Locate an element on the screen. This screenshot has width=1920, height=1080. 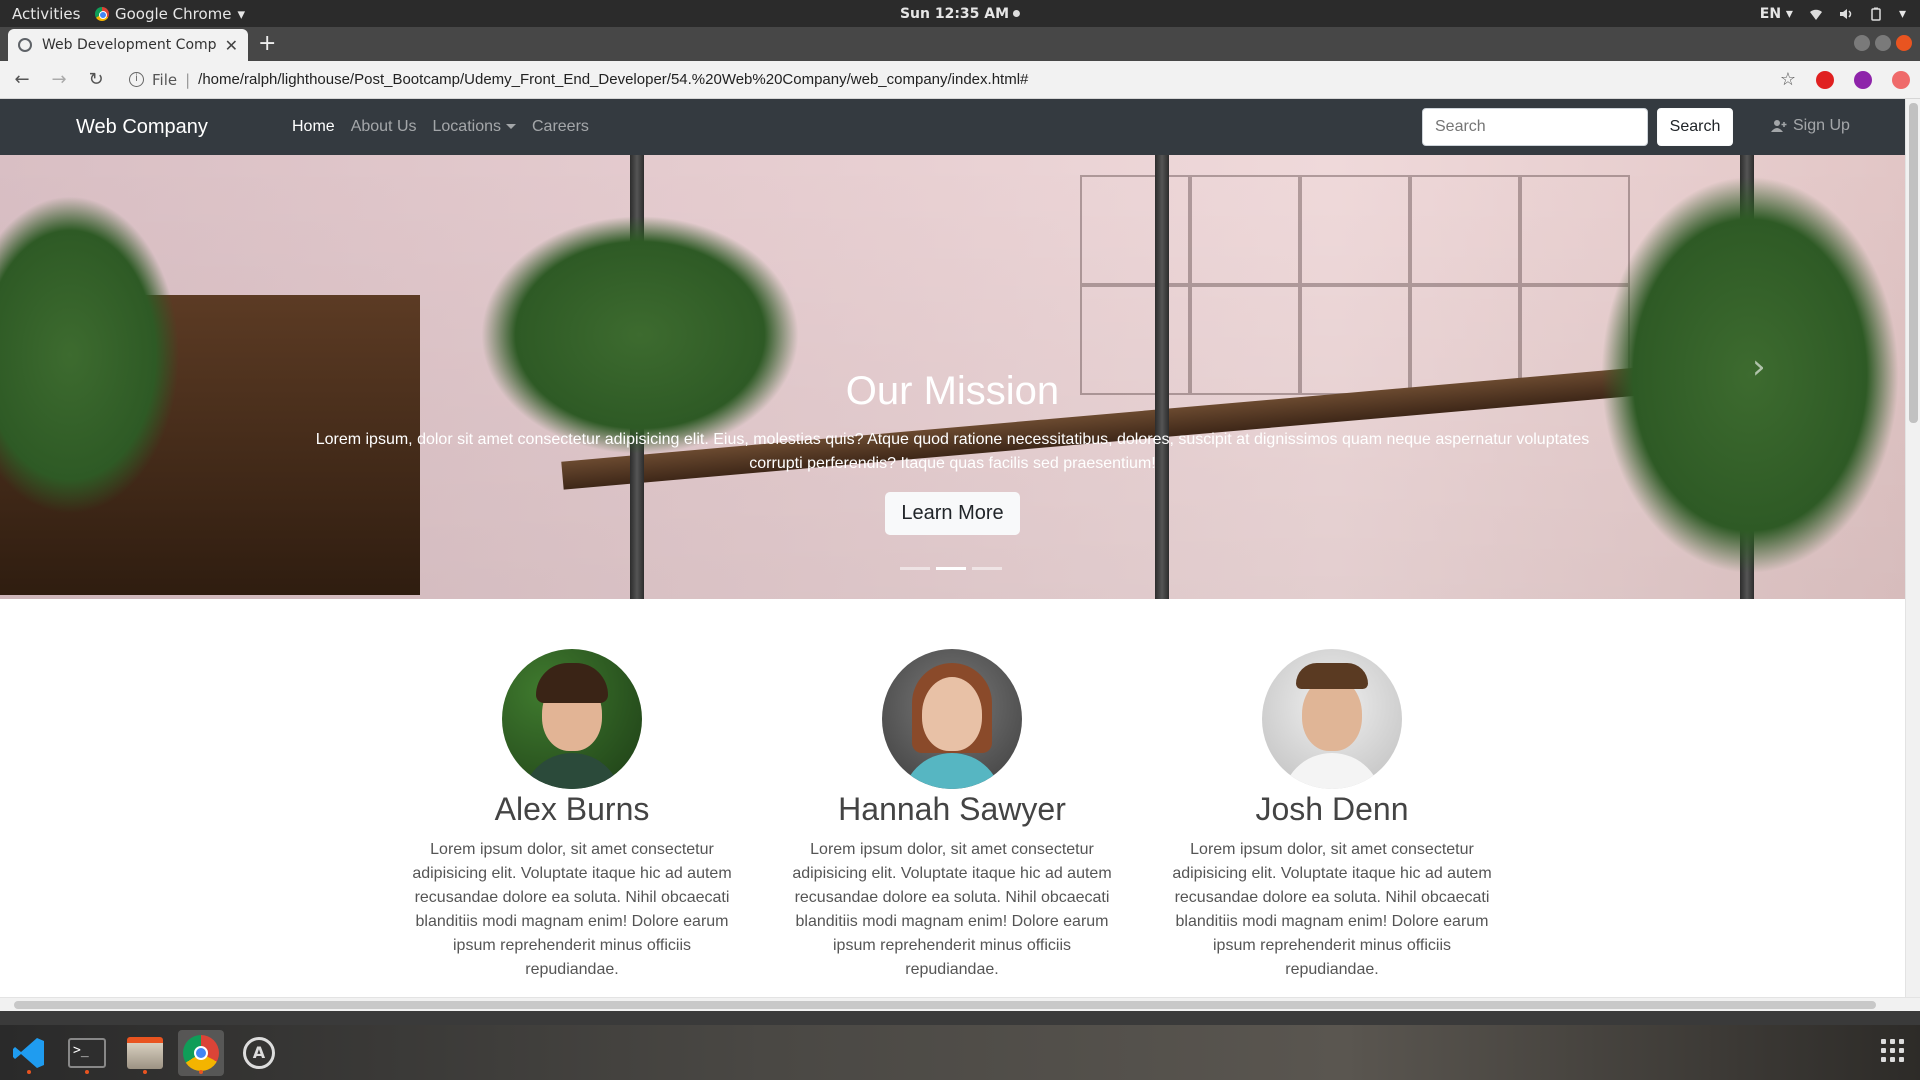
vscode-glyph is located at coordinates (28, 1053).